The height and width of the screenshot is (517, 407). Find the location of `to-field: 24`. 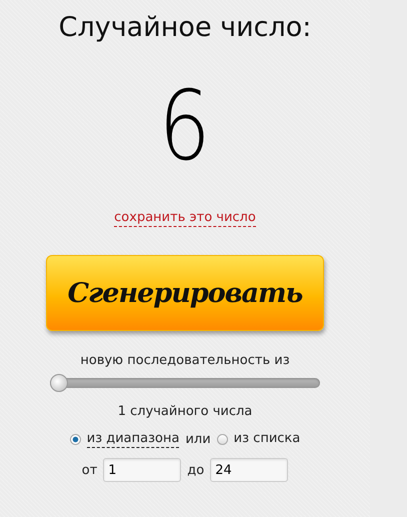

to-field: 24 is located at coordinates (249, 470).